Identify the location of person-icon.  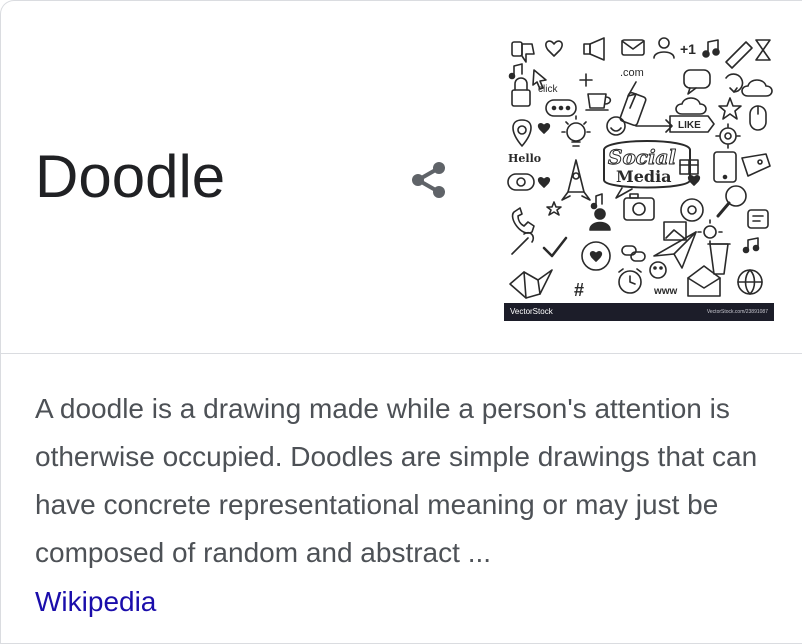
(600, 219).